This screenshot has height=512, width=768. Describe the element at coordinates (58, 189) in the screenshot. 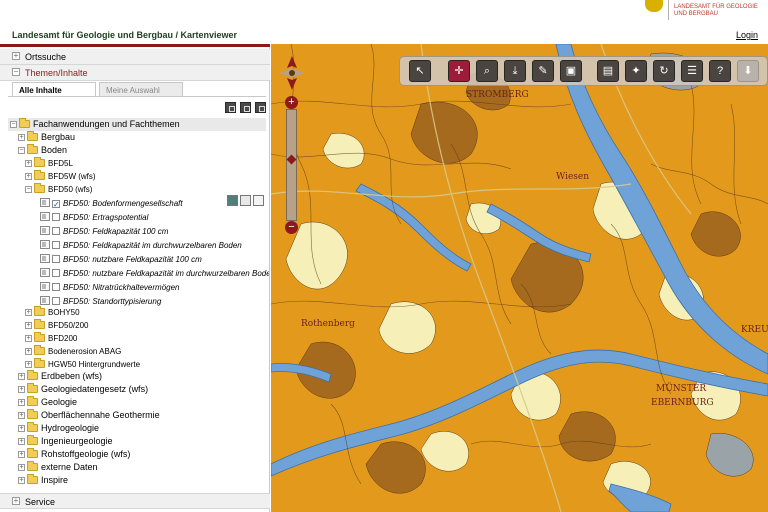

I see `tree-node-bfd50: − BFD50 (wfs)` at that location.